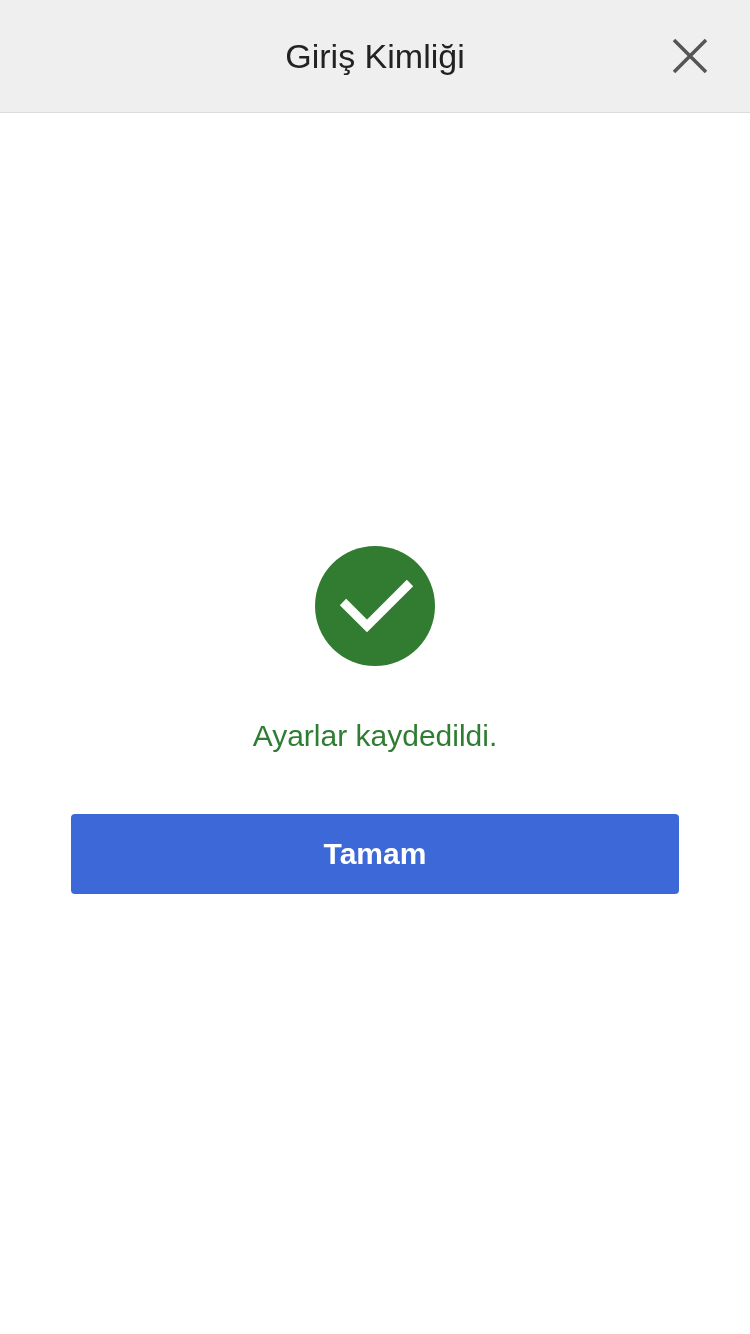 This screenshot has width=750, height=1334. I want to click on close-icon, so click(690, 56).